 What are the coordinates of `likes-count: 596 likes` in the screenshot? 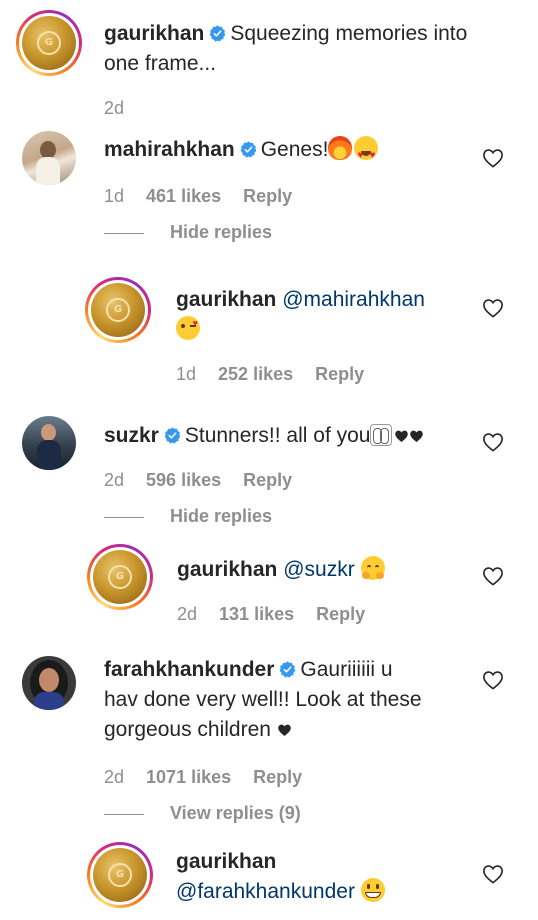 It's located at (183, 480).